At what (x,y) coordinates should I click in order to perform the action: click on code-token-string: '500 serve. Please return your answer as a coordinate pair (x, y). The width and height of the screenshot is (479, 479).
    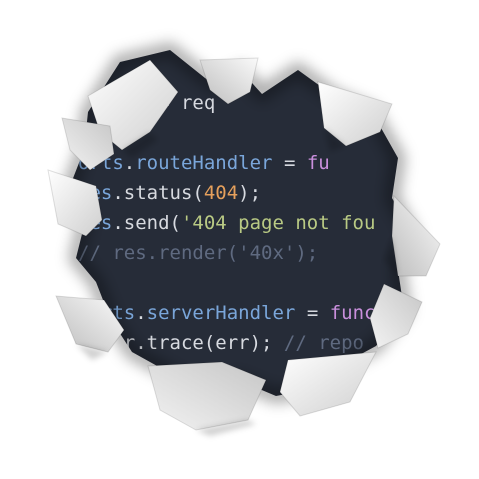
    Looking at the image, I should click on (192, 403).